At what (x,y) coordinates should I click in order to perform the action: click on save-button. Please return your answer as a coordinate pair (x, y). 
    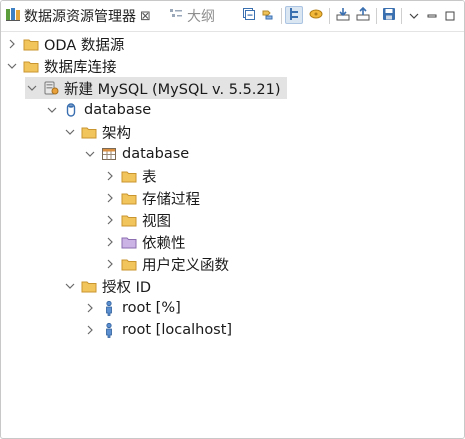
    Looking at the image, I should click on (389, 15).